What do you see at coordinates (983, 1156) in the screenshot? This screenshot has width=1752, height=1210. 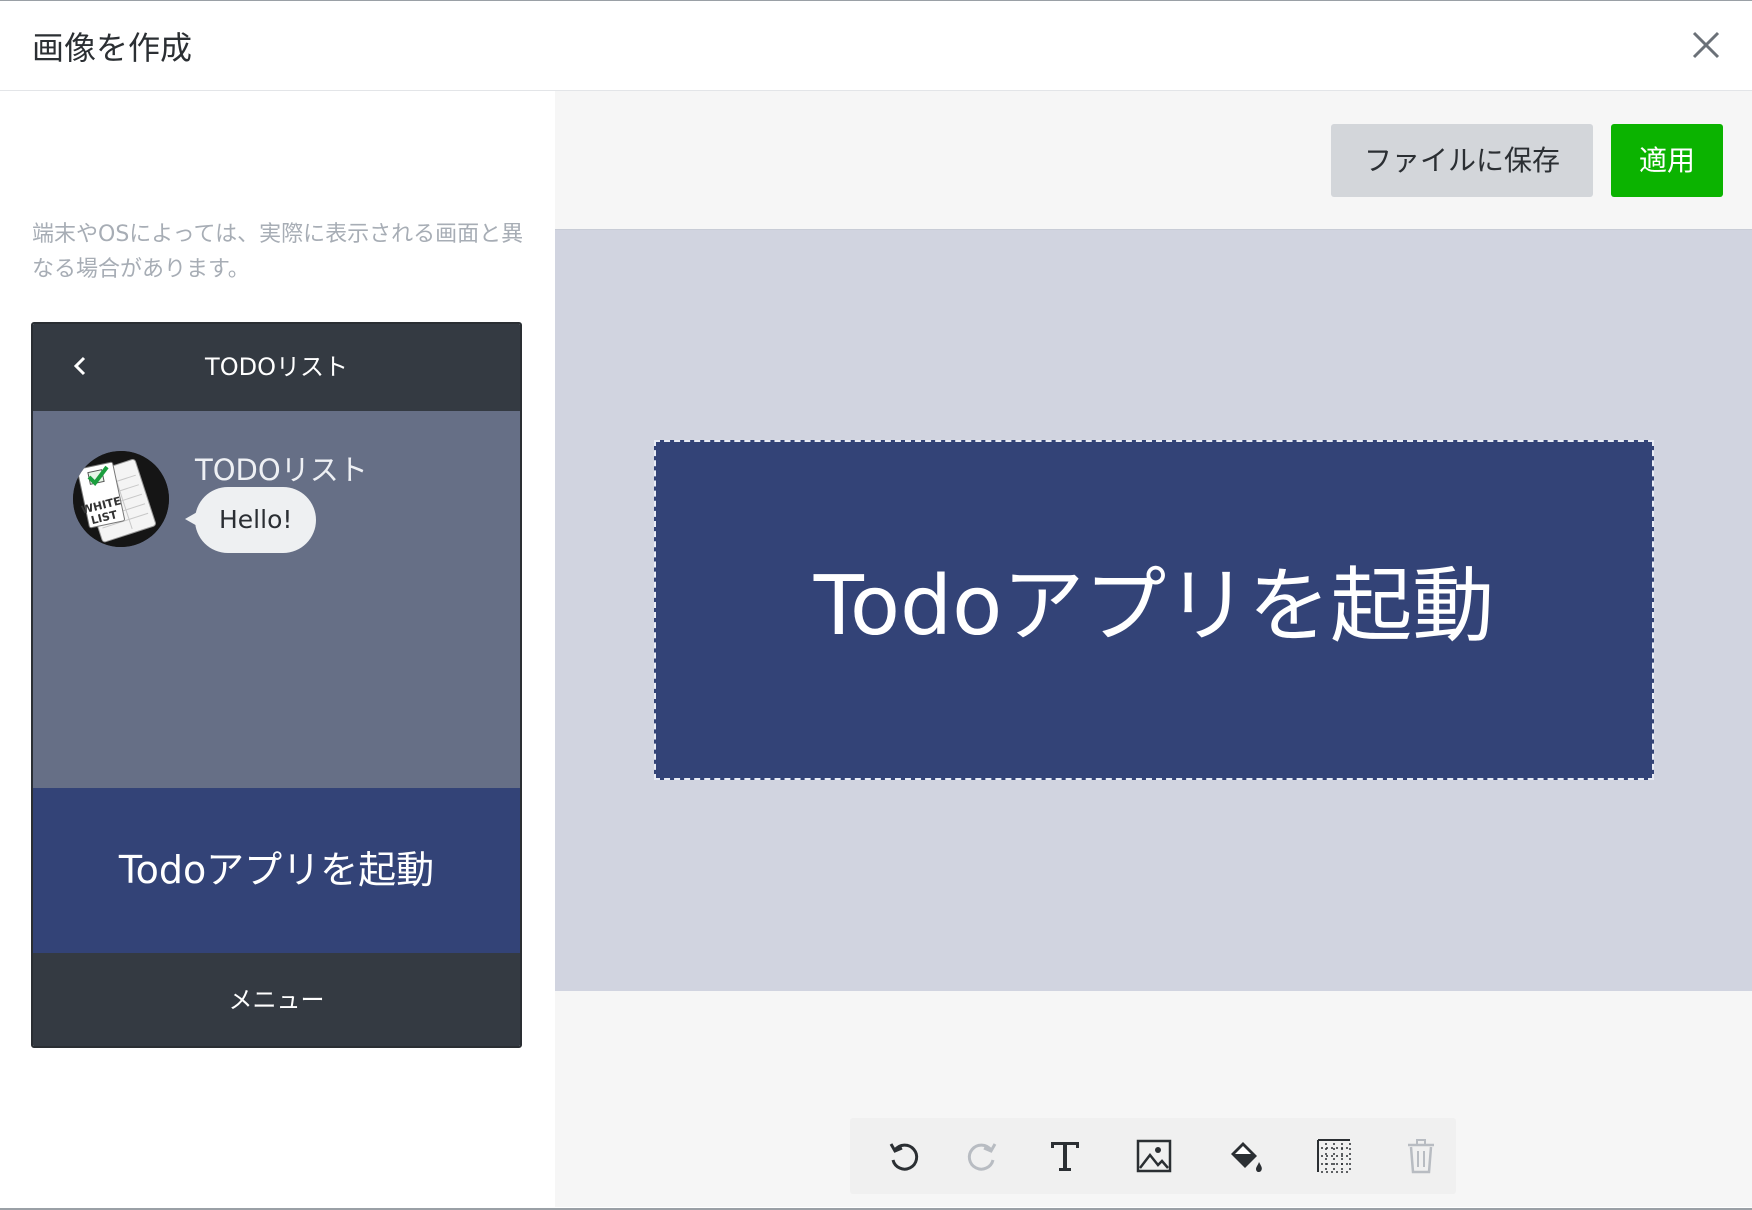 I see `redo-icon` at bounding box center [983, 1156].